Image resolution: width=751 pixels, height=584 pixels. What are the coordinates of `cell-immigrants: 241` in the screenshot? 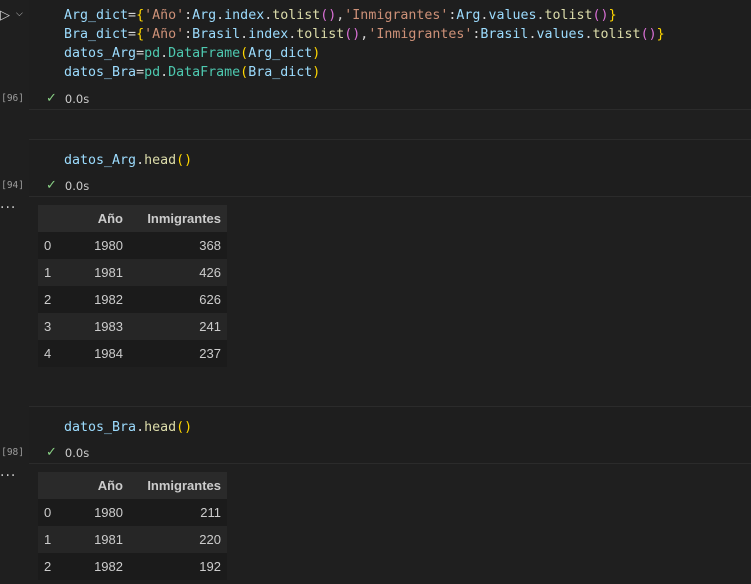 It's located at (178, 326).